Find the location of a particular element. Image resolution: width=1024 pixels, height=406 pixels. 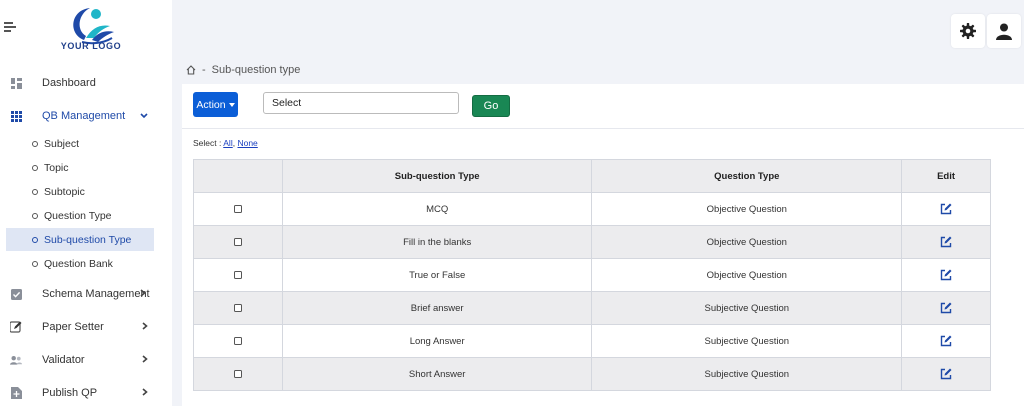

sidebar-item-validator: Validator is located at coordinates (86, 360).